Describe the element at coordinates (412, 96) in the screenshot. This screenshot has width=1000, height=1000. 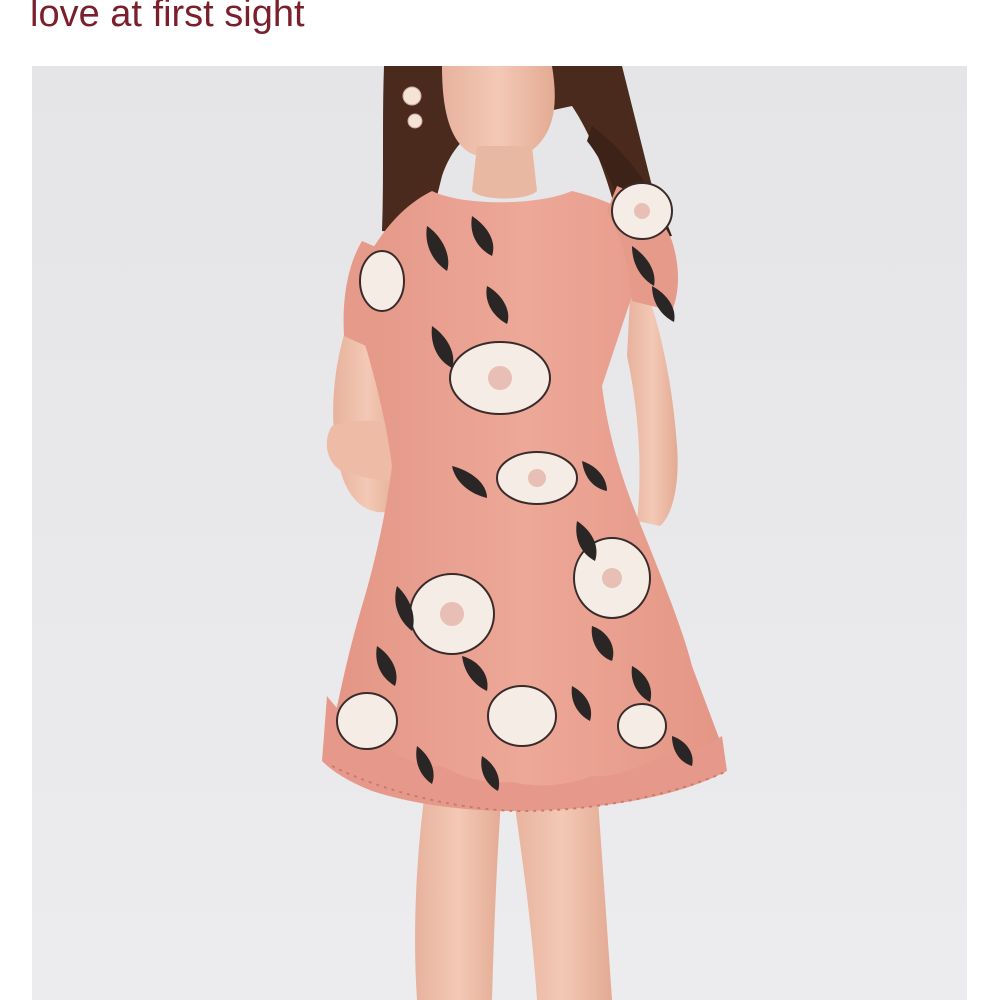
I see `earring` at that location.